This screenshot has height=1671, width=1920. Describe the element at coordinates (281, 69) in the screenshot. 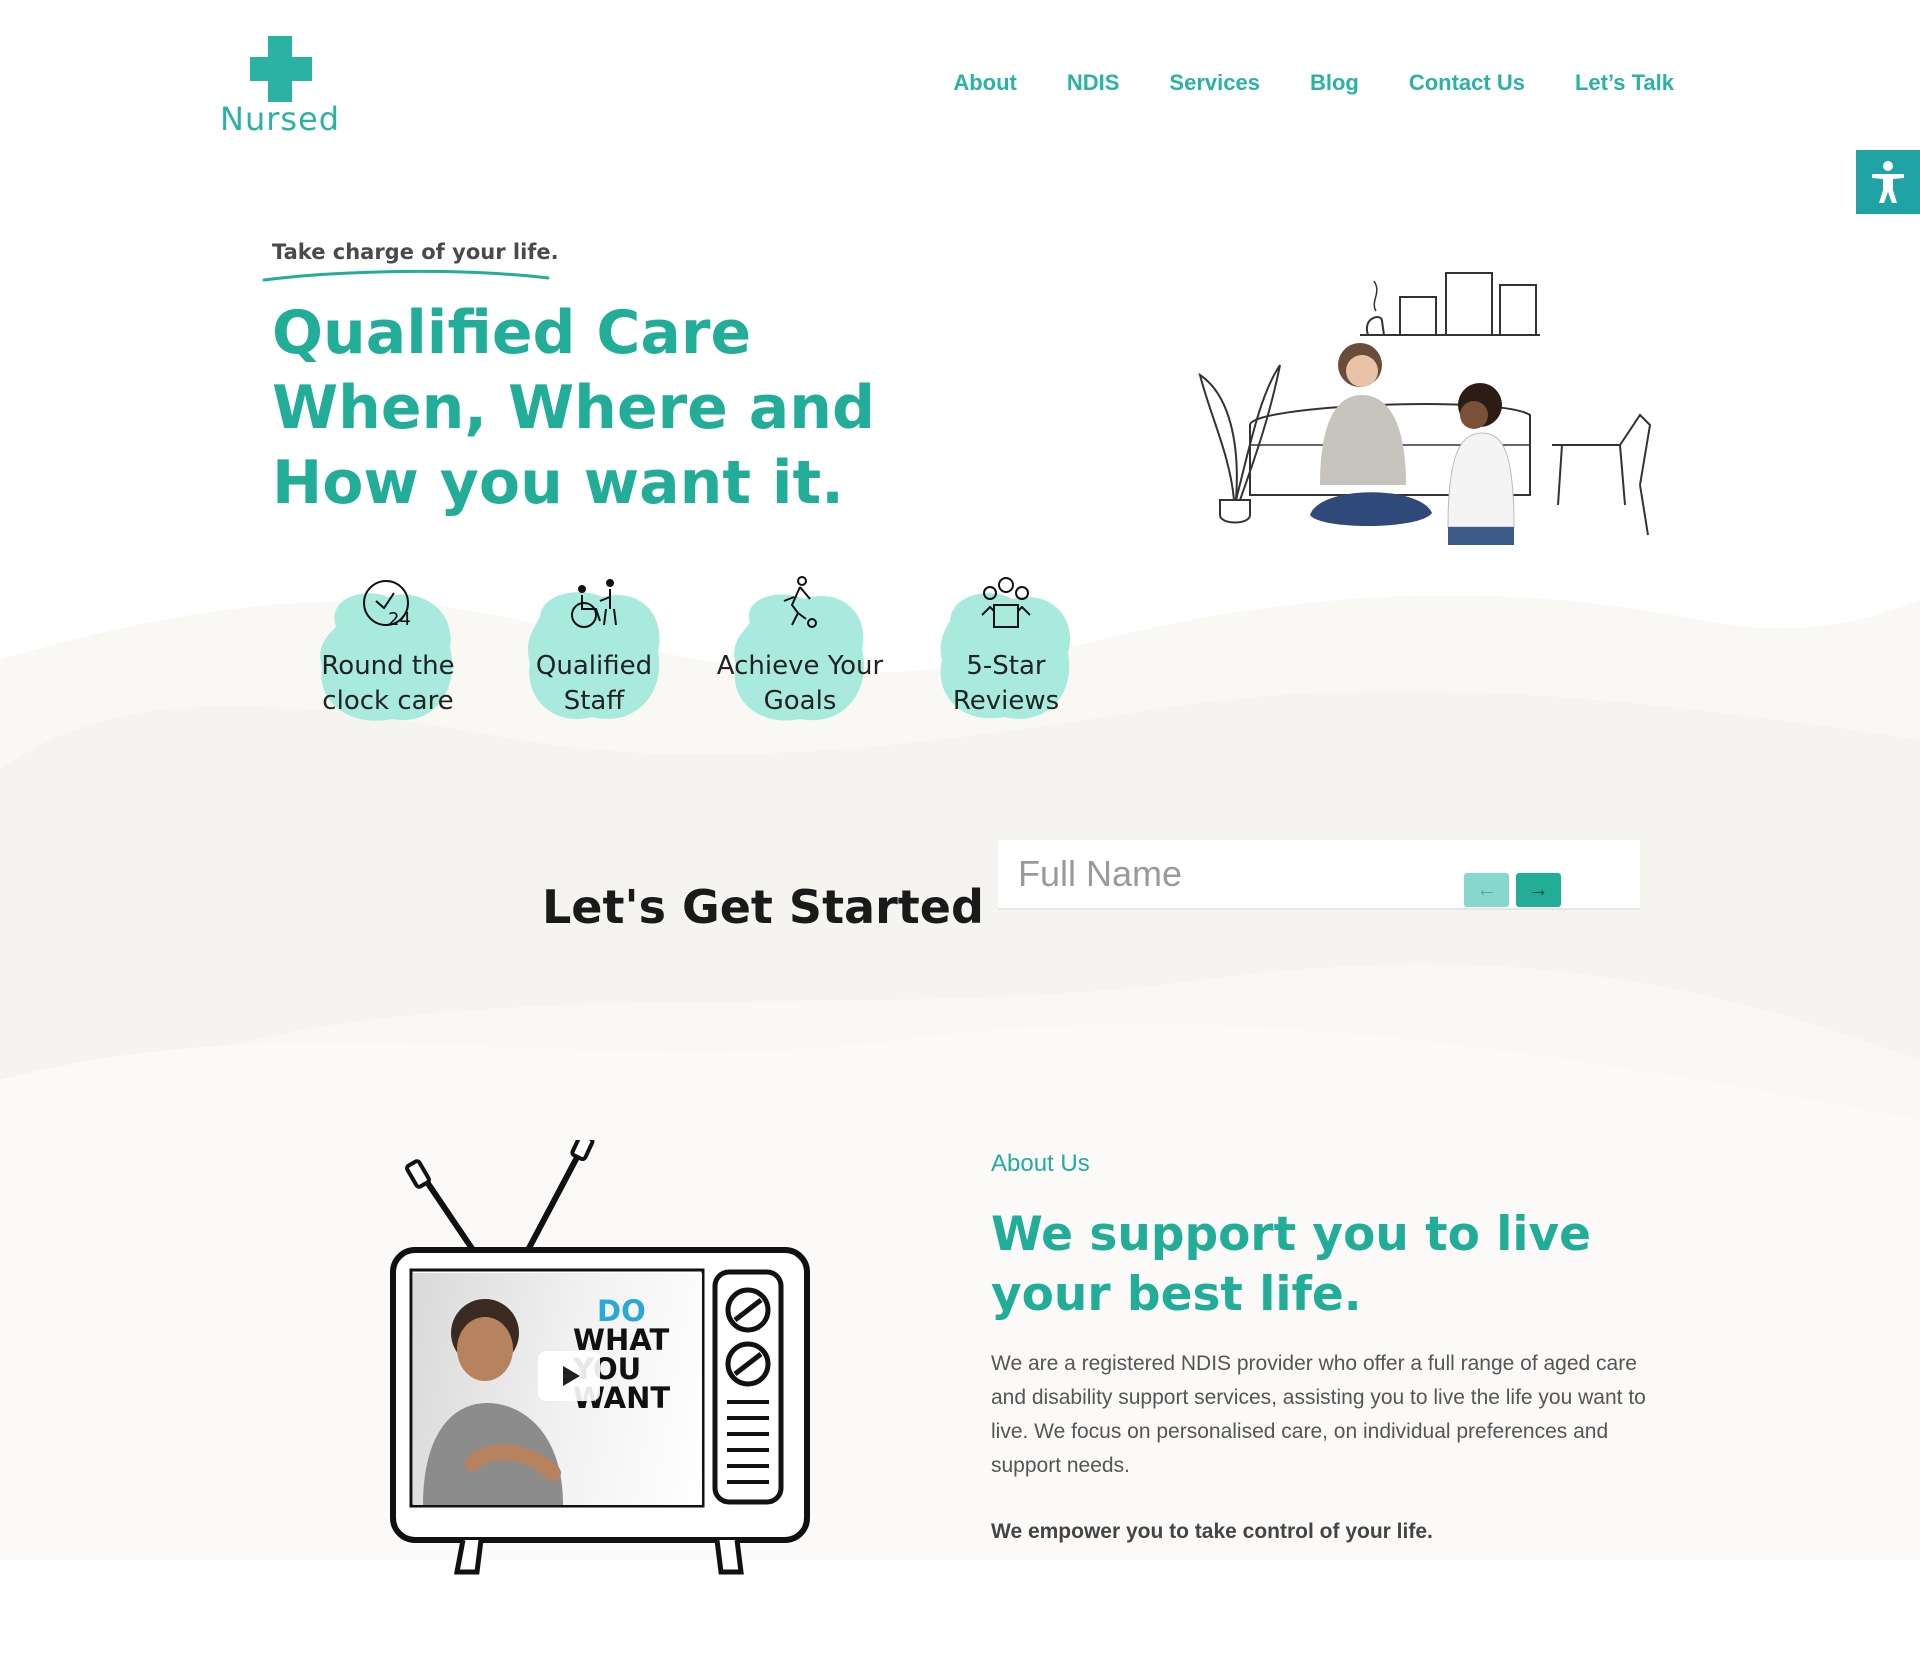

I see `logo-cross-bar` at that location.